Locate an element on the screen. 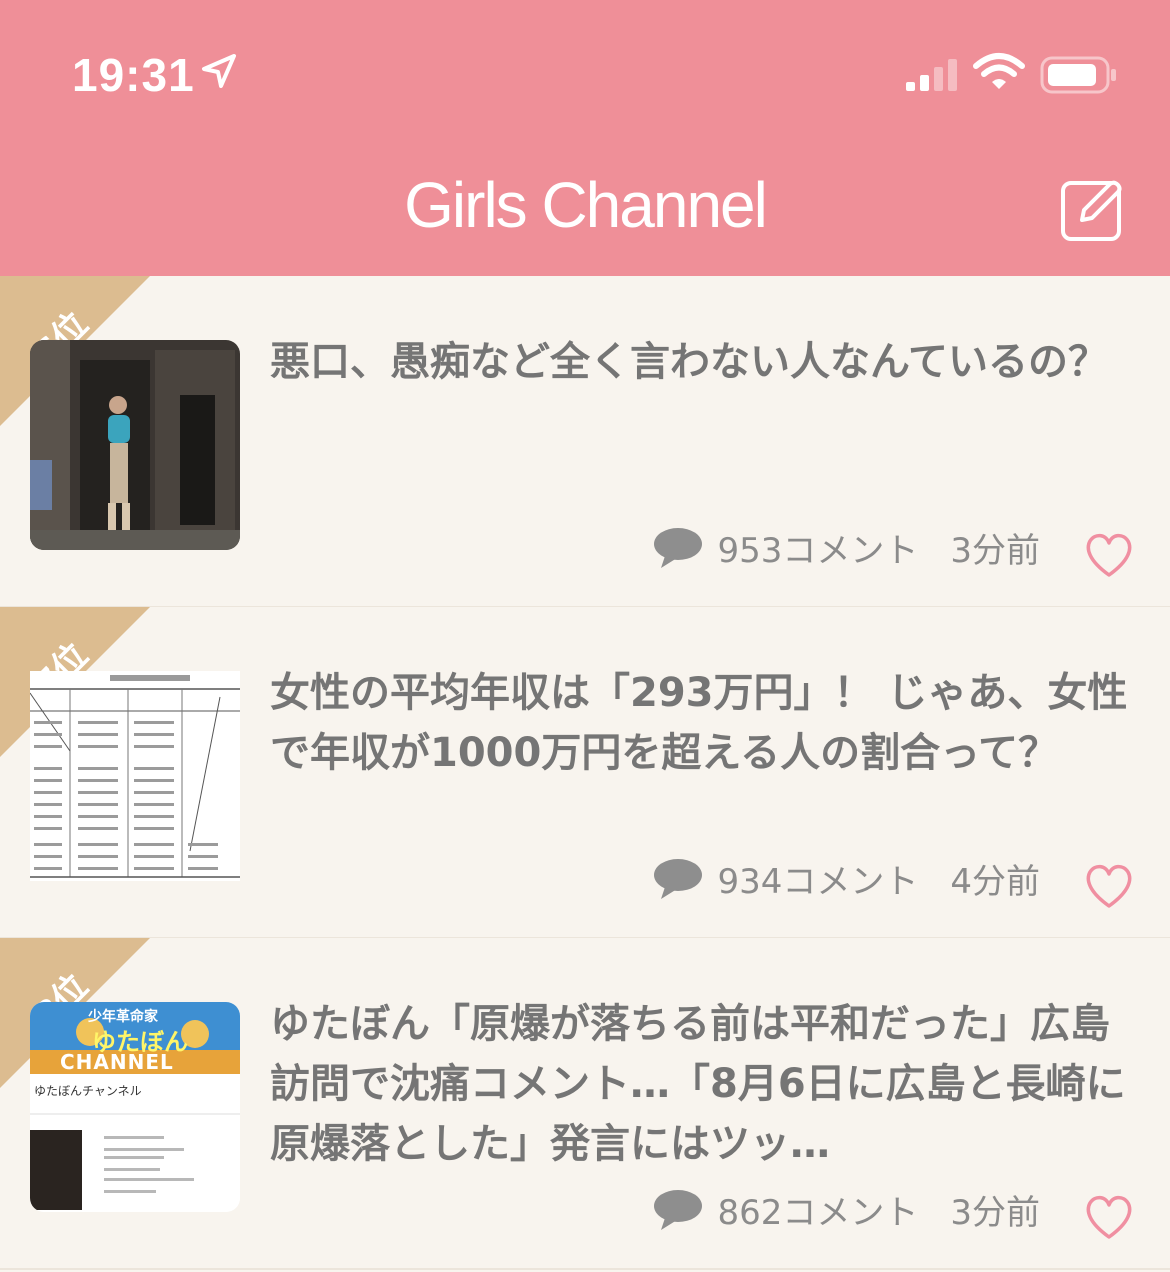 The height and width of the screenshot is (1272, 1170). battery-icon is located at coordinates (1078, 75).